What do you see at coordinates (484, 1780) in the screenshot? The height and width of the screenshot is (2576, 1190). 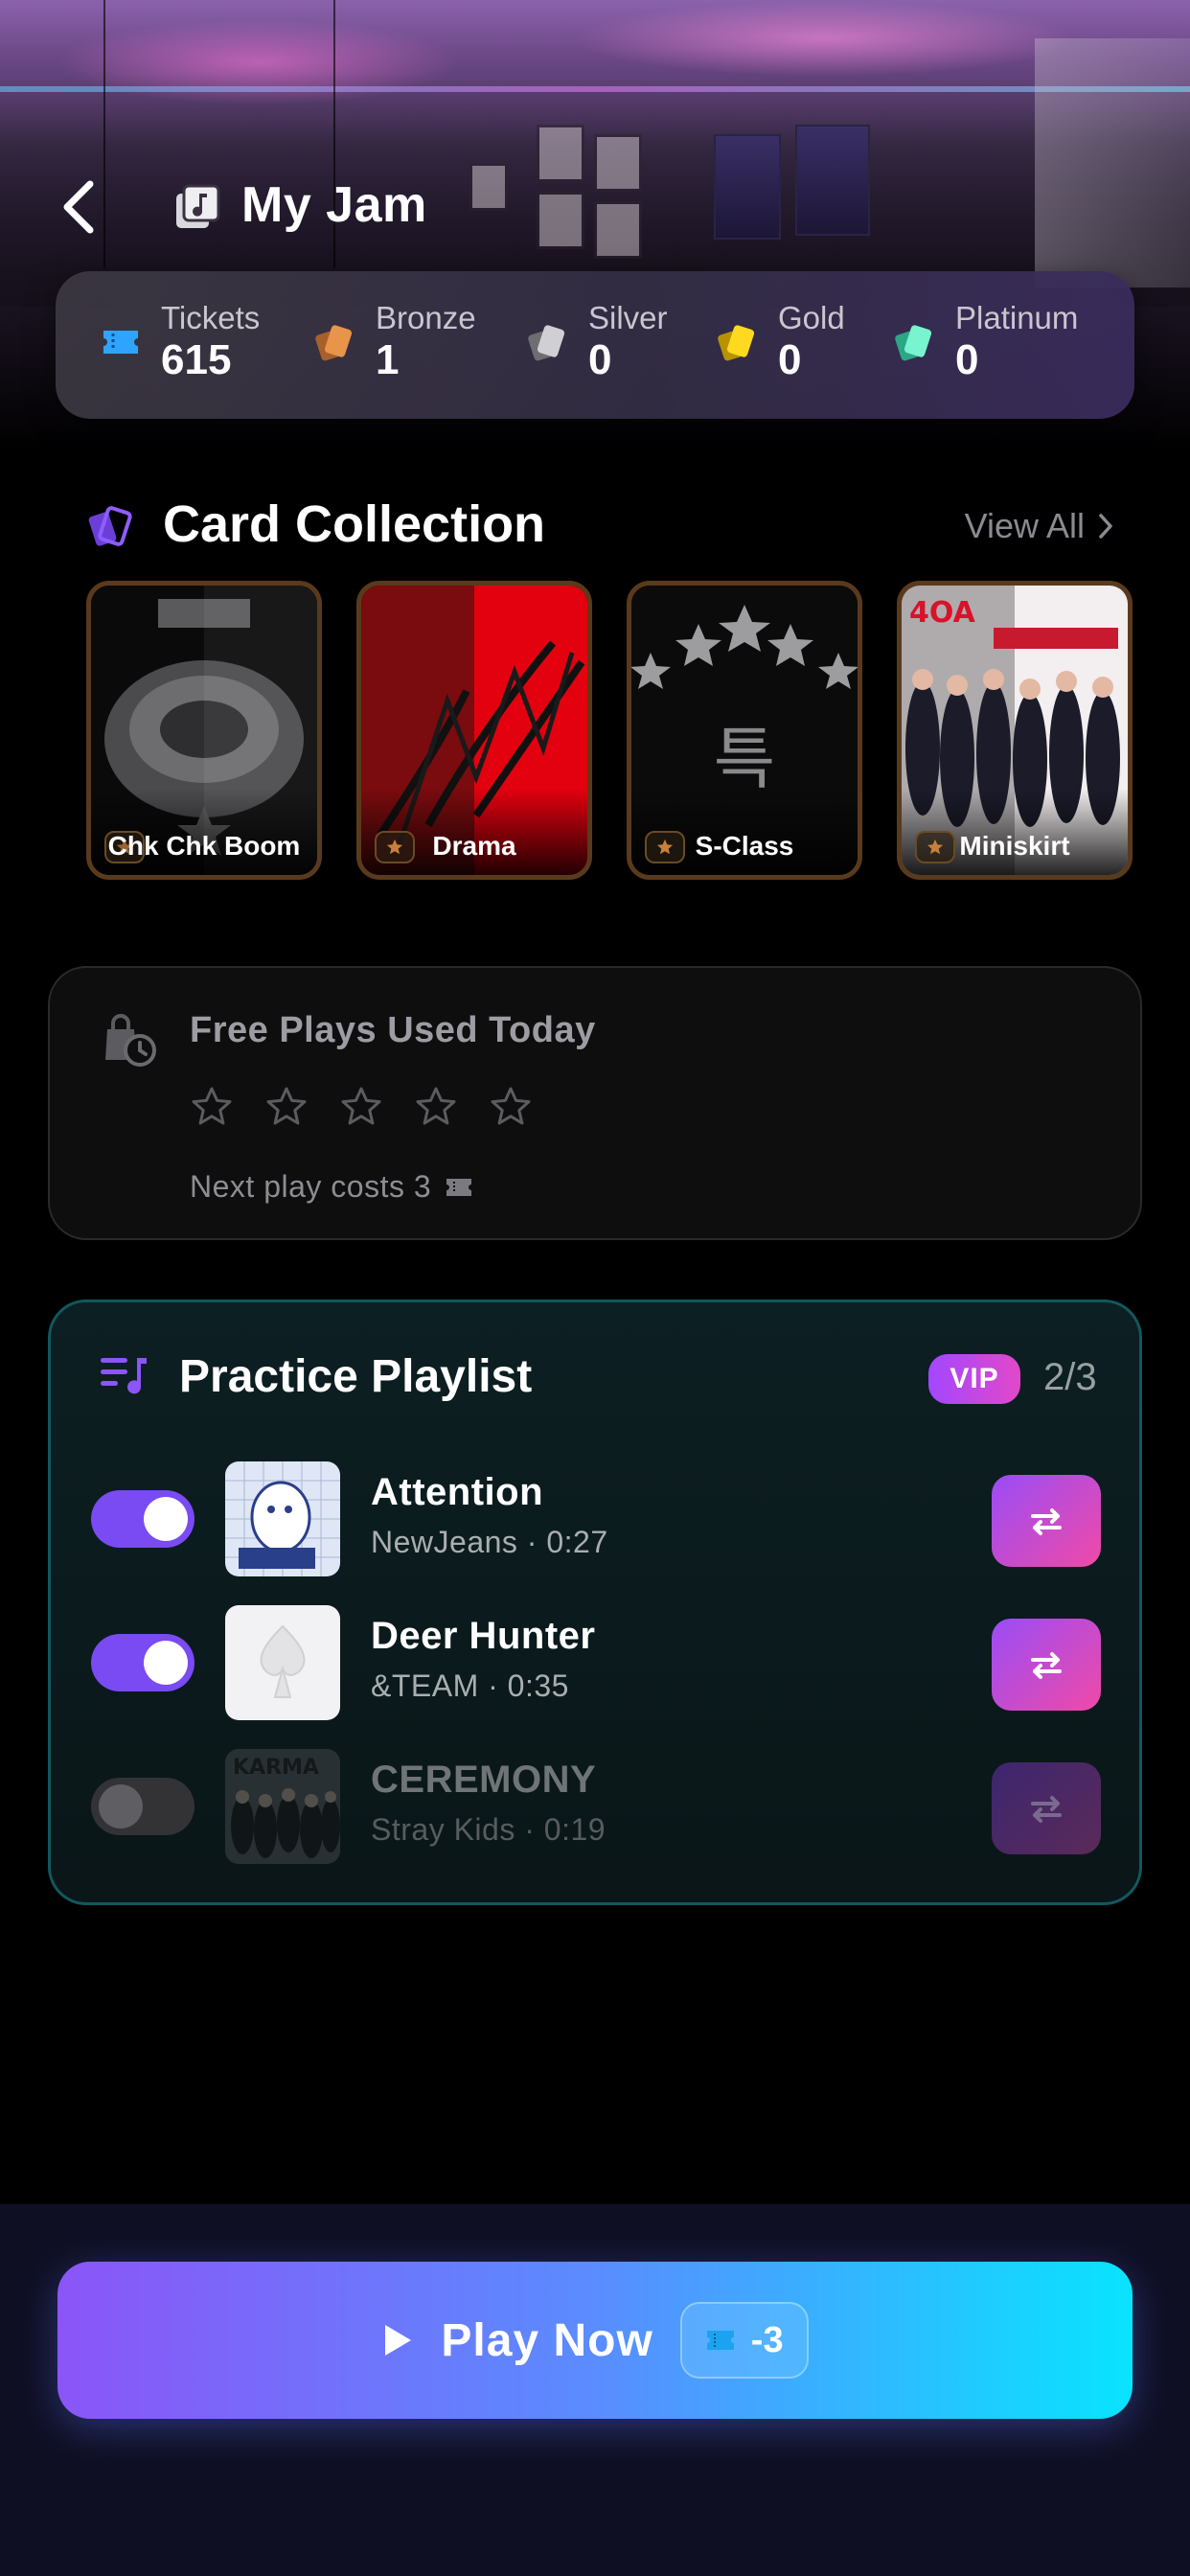 I see `track-title: CEREMONY` at bounding box center [484, 1780].